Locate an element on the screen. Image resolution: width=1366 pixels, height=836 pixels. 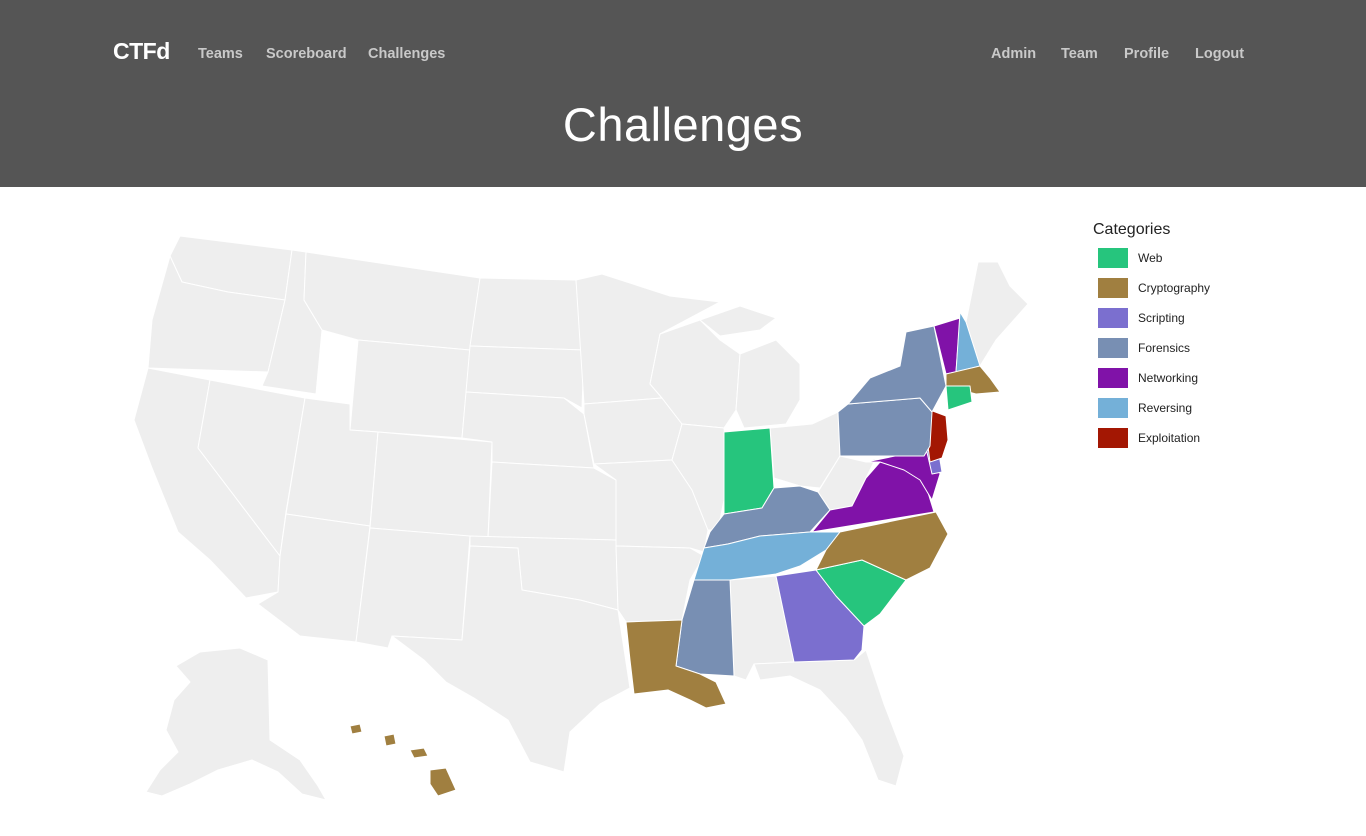
legend-item-networking: Networking is located at coordinates (1193, 380).